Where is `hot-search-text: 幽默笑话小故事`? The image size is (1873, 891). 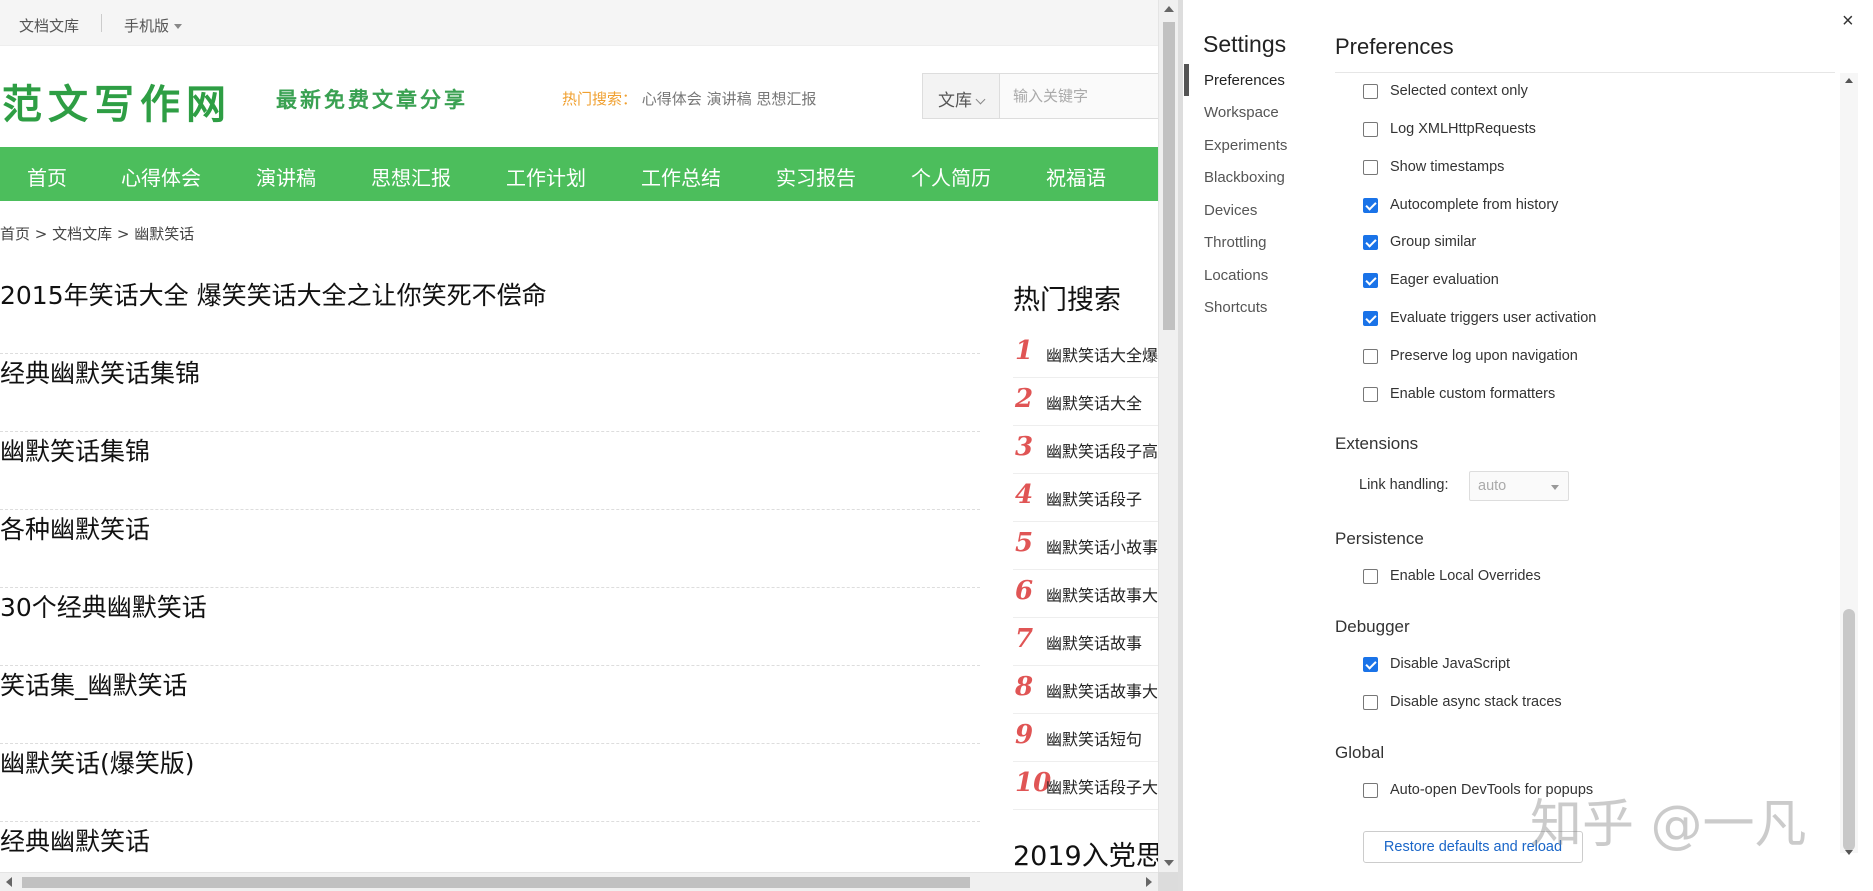 hot-search-text: 幽默笑话小故事 is located at coordinates (1102, 546).